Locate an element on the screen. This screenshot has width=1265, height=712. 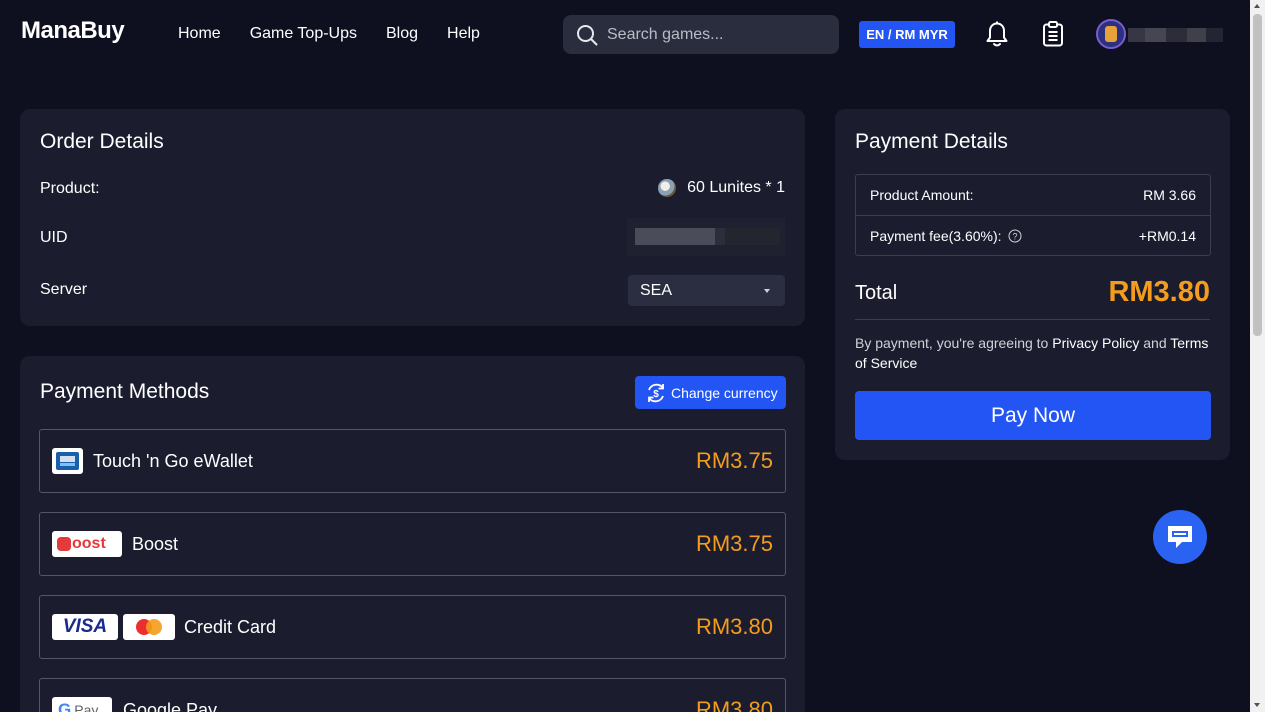
product-amount-row: Product Amount: RM 3.66 is located at coordinates (1033, 195).